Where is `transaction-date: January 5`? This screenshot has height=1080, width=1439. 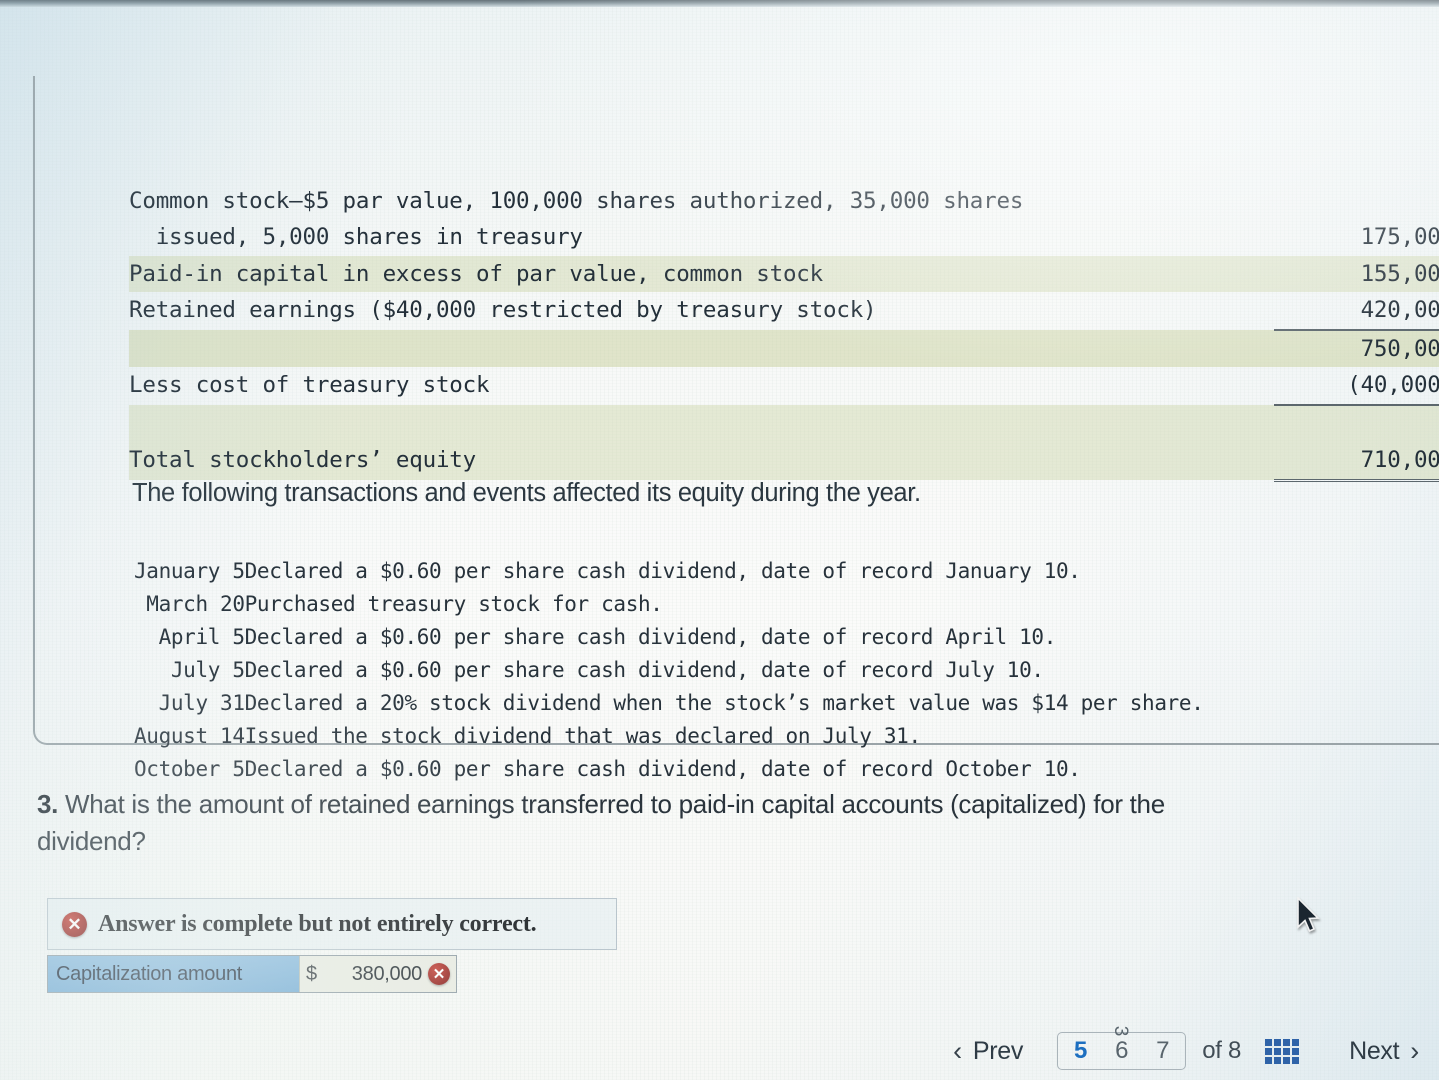 transaction-date: January 5 is located at coordinates (189, 571).